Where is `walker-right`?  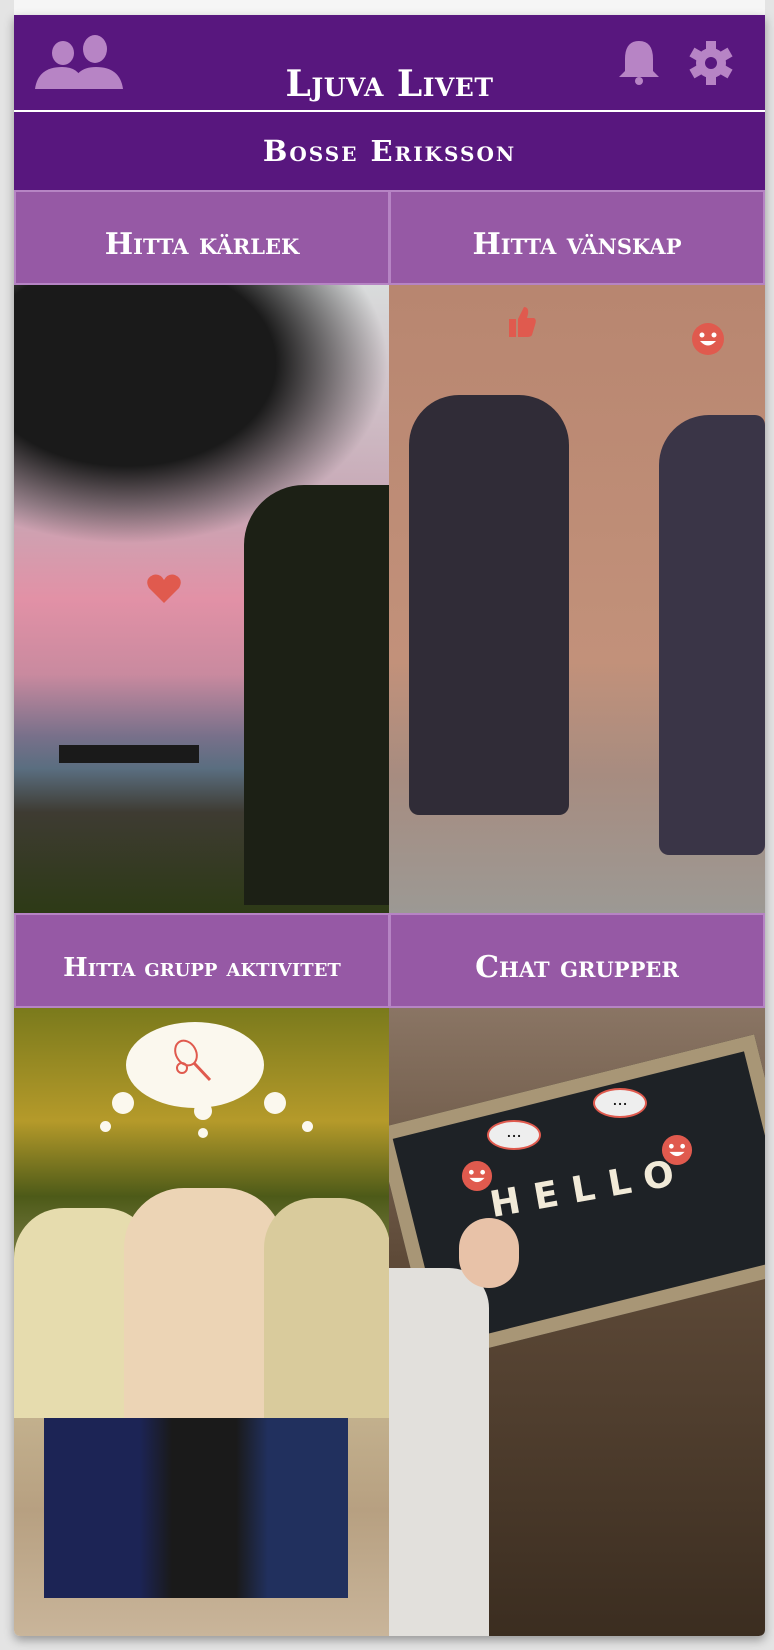
walker-right is located at coordinates (327, 1308).